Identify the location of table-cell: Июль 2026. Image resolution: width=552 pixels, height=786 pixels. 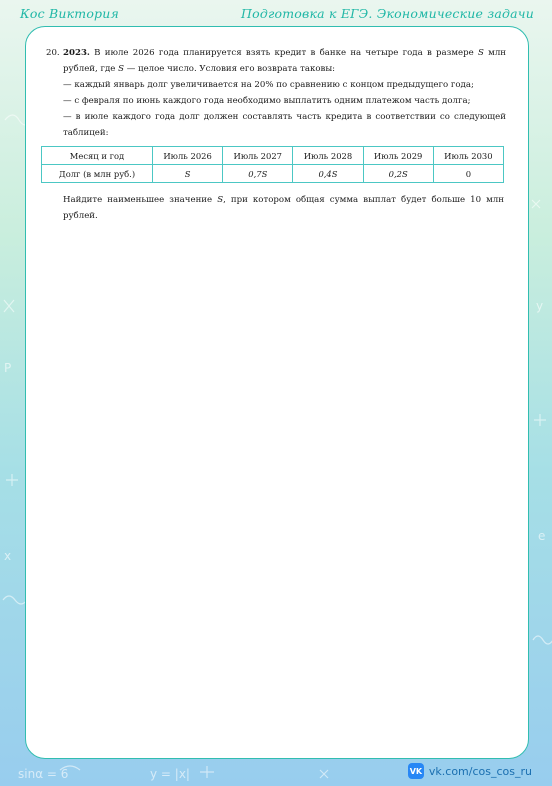
(187, 155).